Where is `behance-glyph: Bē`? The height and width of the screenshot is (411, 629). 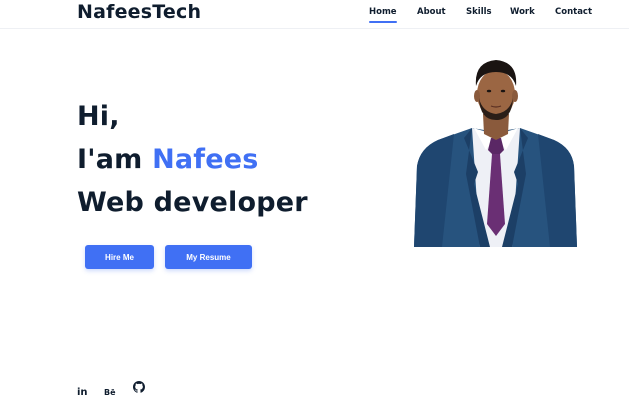 behance-glyph: Bē is located at coordinates (110, 392).